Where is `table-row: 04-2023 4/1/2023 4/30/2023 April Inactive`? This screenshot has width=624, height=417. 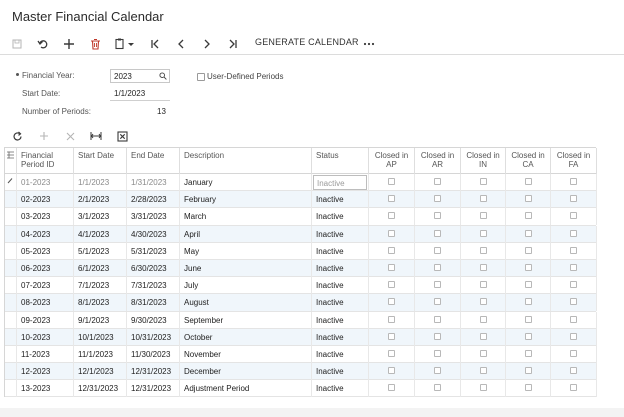
table-row: 04-2023 4/1/2023 4/30/2023 April Inactive is located at coordinates (301, 234).